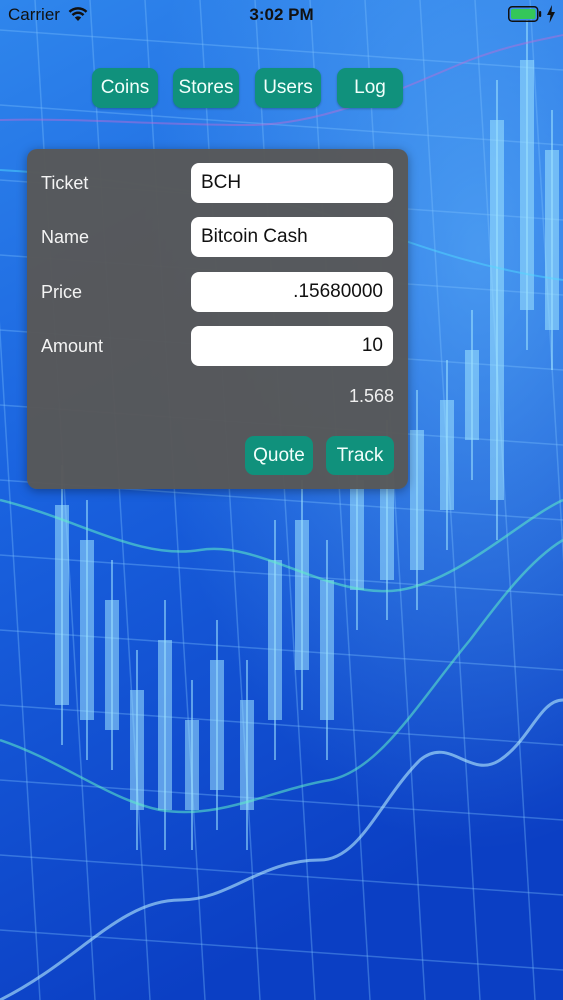 The image size is (563, 1000). Describe the element at coordinates (206, 88) in the screenshot. I see `stores-button: Stores` at that location.